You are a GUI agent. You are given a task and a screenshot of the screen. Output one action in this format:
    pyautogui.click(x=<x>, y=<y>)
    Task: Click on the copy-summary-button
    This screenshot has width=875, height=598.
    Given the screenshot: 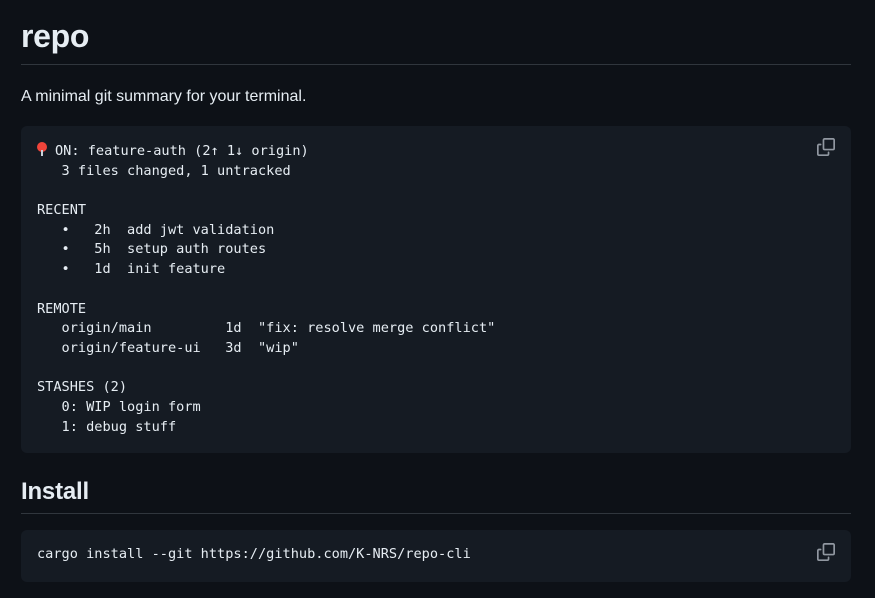 What is the action you would take?
    pyautogui.click(x=826, y=147)
    